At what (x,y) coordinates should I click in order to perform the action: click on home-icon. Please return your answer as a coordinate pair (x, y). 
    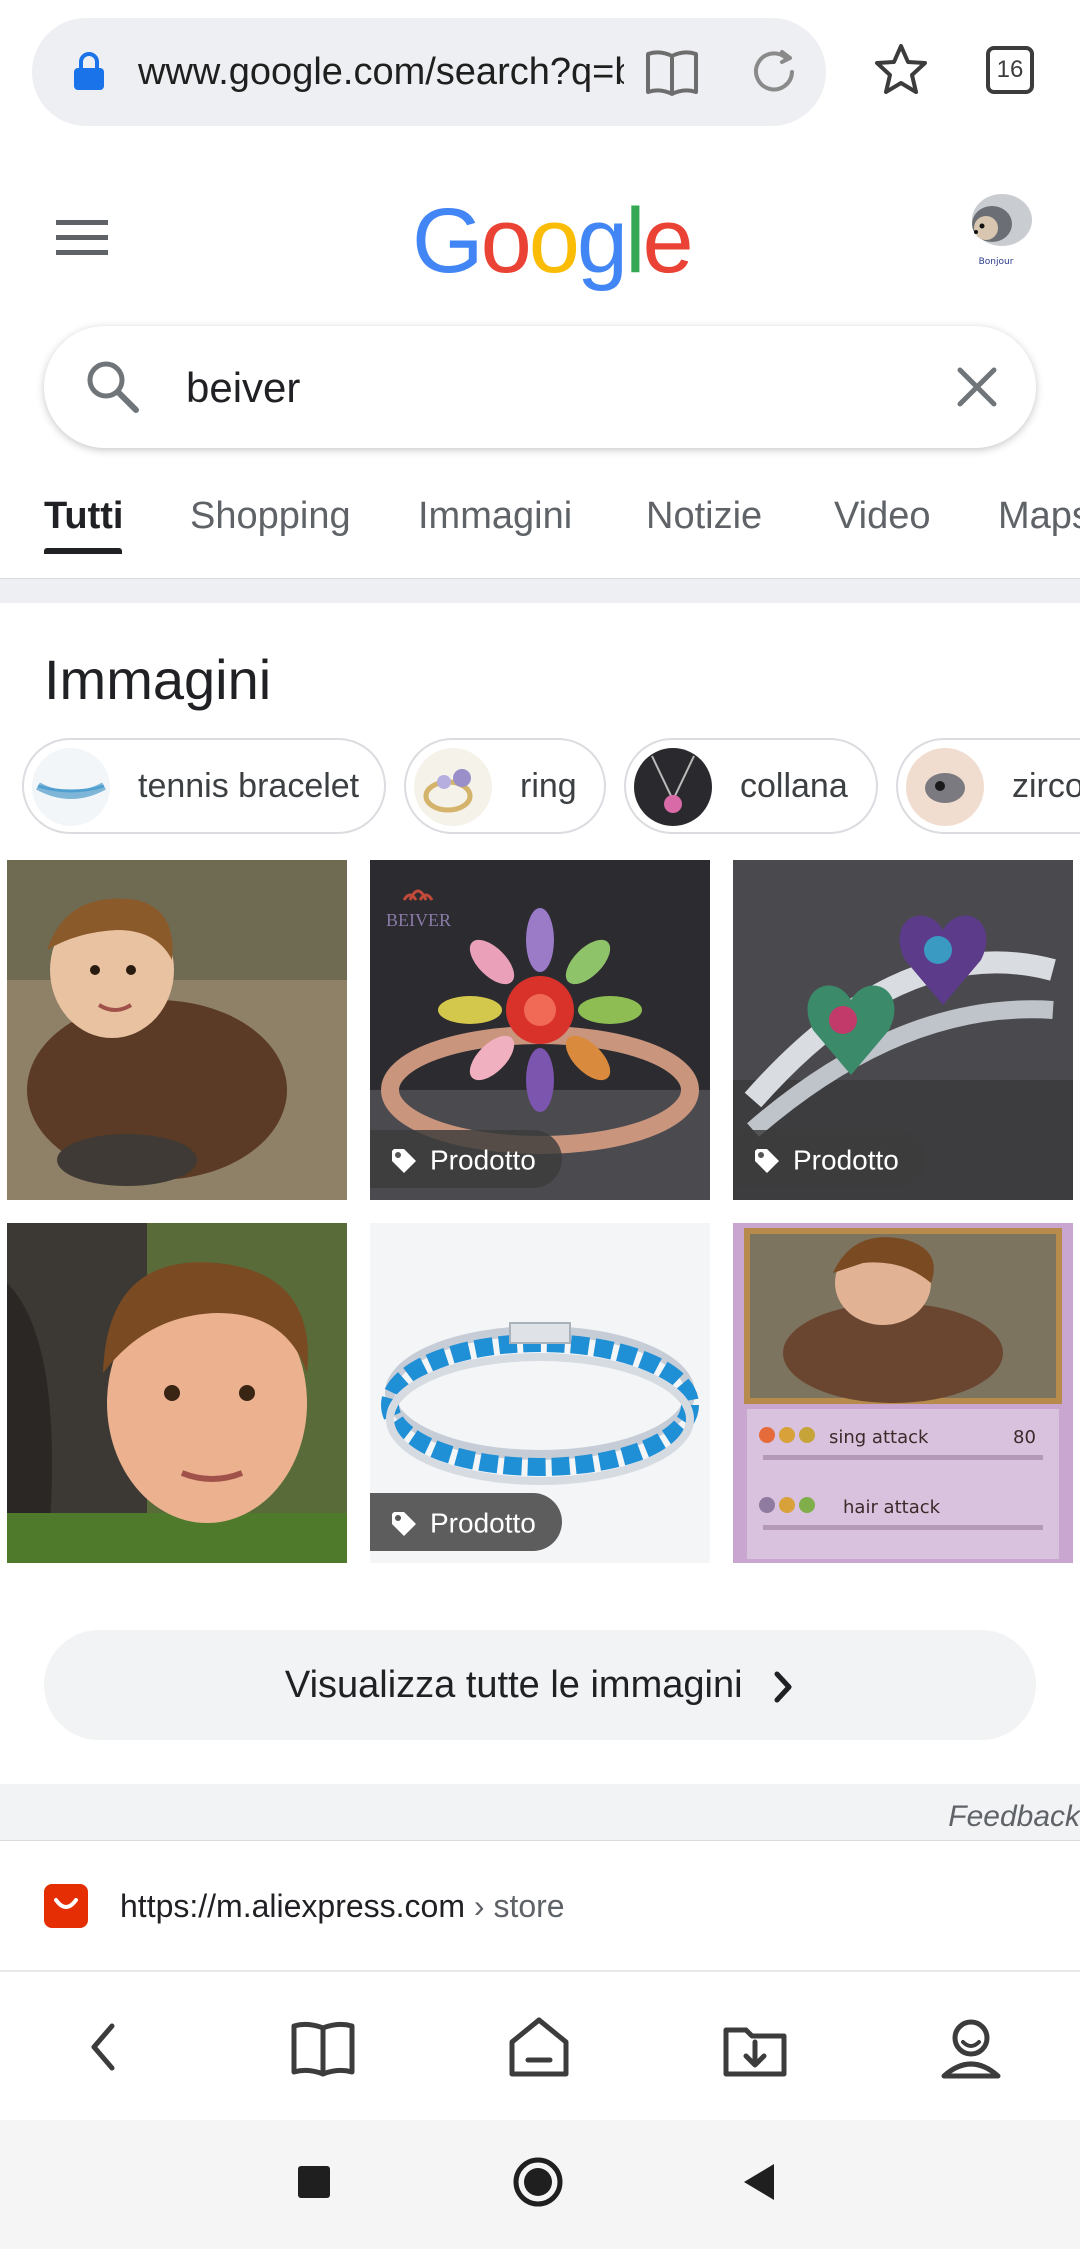
    Looking at the image, I should click on (539, 2047).